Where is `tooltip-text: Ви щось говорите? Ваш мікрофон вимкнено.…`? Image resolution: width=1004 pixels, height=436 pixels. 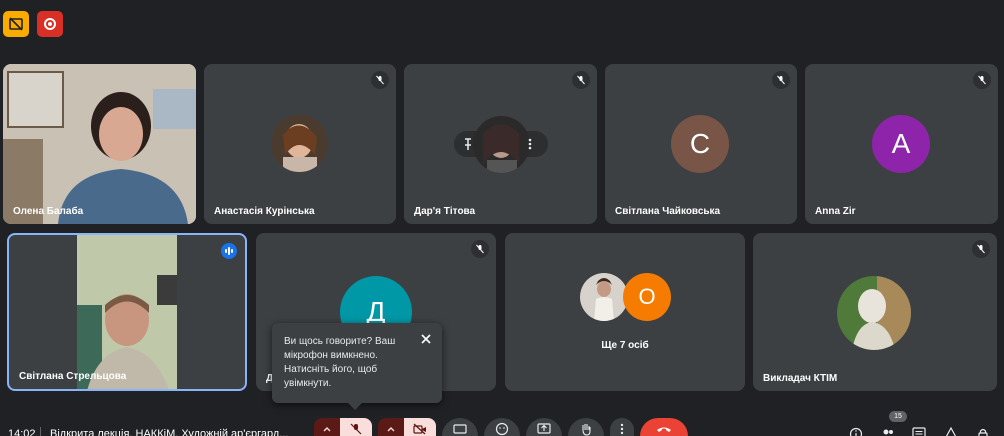
tooltip-text: Ви щось говорите? Ваш мікрофон вимкнено.… is located at coordinates (340, 362).